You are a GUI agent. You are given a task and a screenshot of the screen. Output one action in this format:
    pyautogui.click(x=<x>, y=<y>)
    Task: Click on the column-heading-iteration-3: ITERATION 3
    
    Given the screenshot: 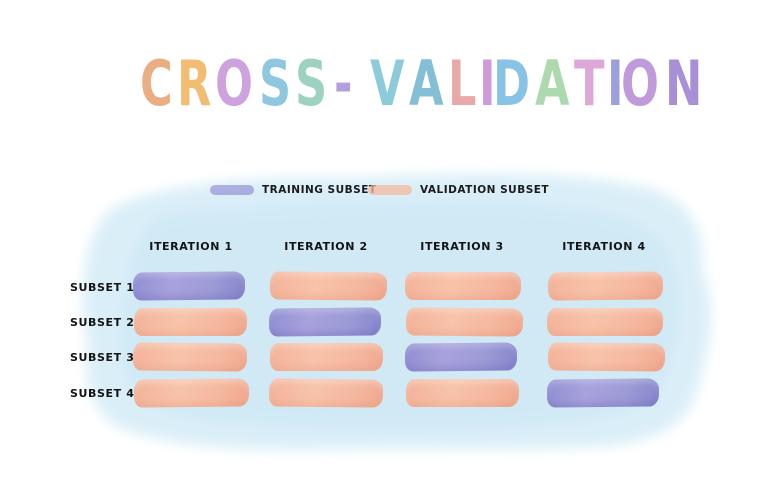 What is the action you would take?
    pyautogui.click(x=462, y=246)
    